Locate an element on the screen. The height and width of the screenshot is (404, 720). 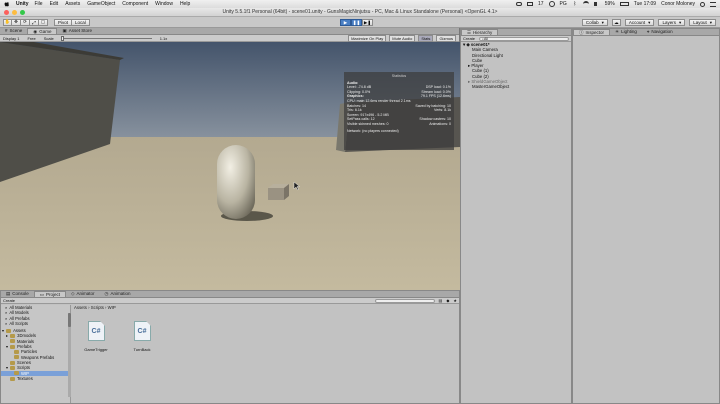
scale-tool-button: ⤢ is located at coordinates (34, 22).